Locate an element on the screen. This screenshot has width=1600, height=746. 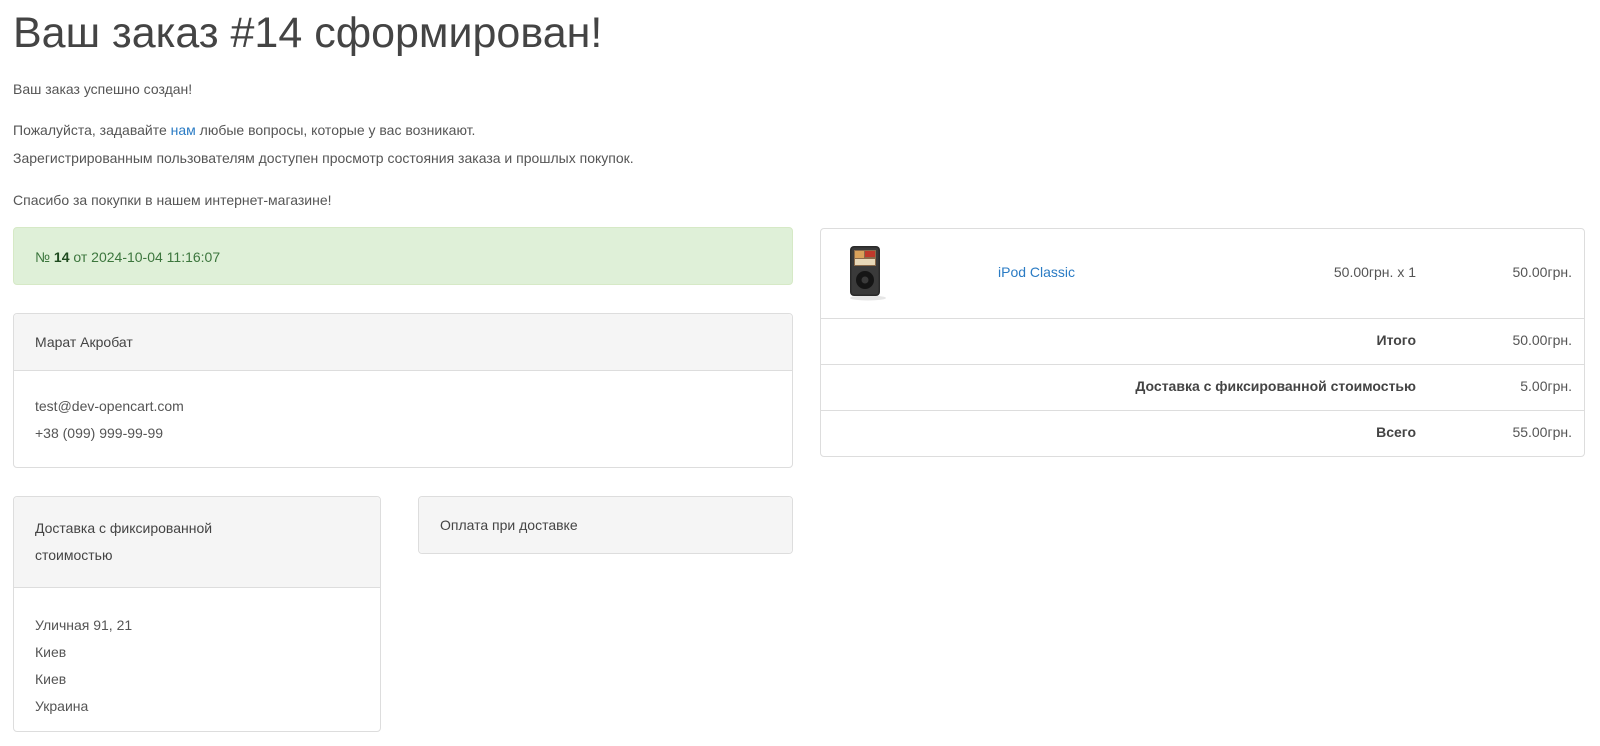
order-number: 14 is located at coordinates (61, 257).